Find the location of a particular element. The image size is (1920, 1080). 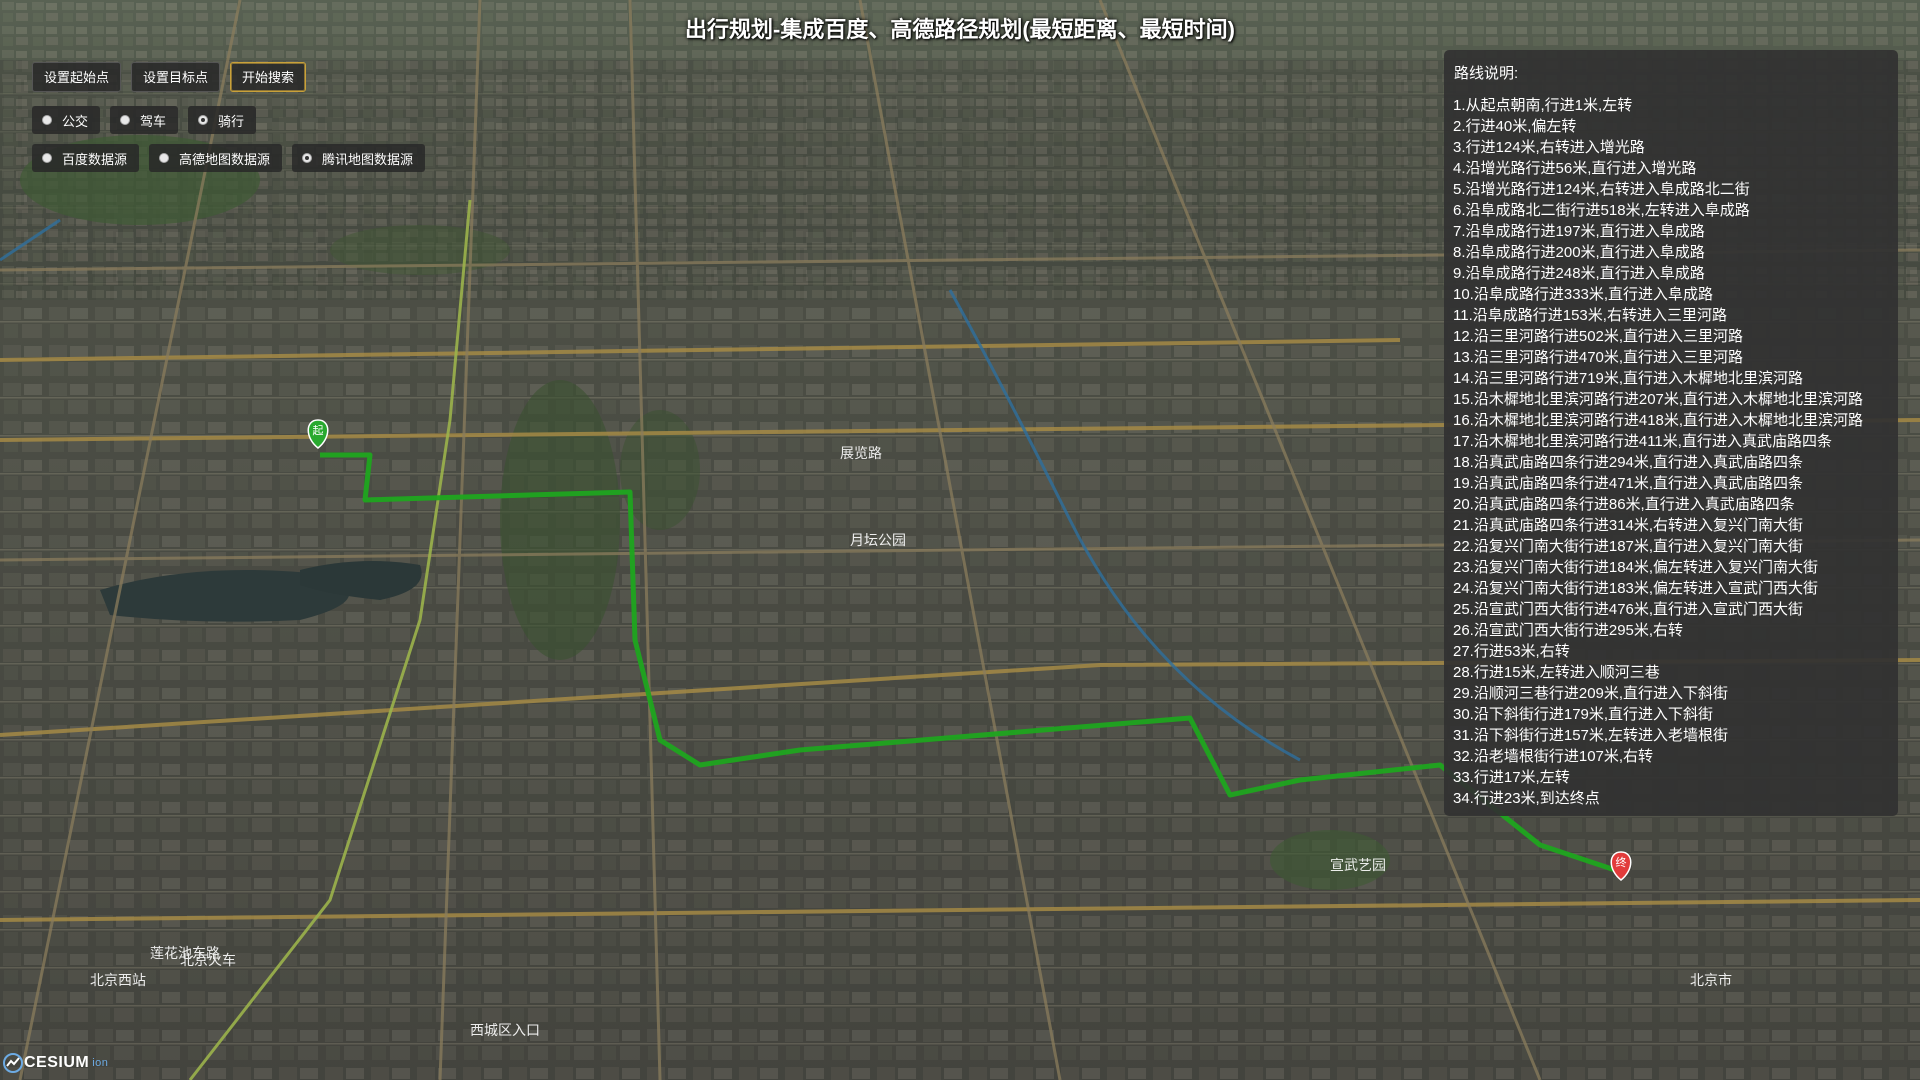

route-step-text: 行进124米,右转进入增光路 is located at coordinates (1555, 147).